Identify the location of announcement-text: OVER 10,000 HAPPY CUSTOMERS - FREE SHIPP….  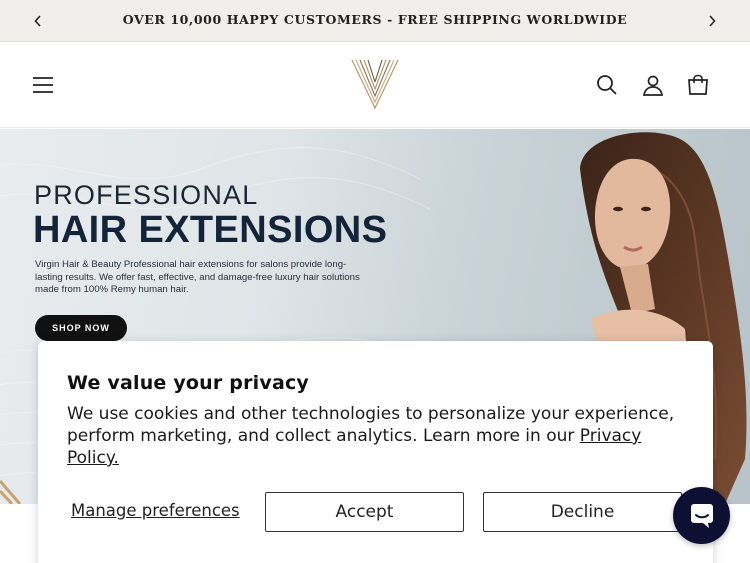
(375, 19).